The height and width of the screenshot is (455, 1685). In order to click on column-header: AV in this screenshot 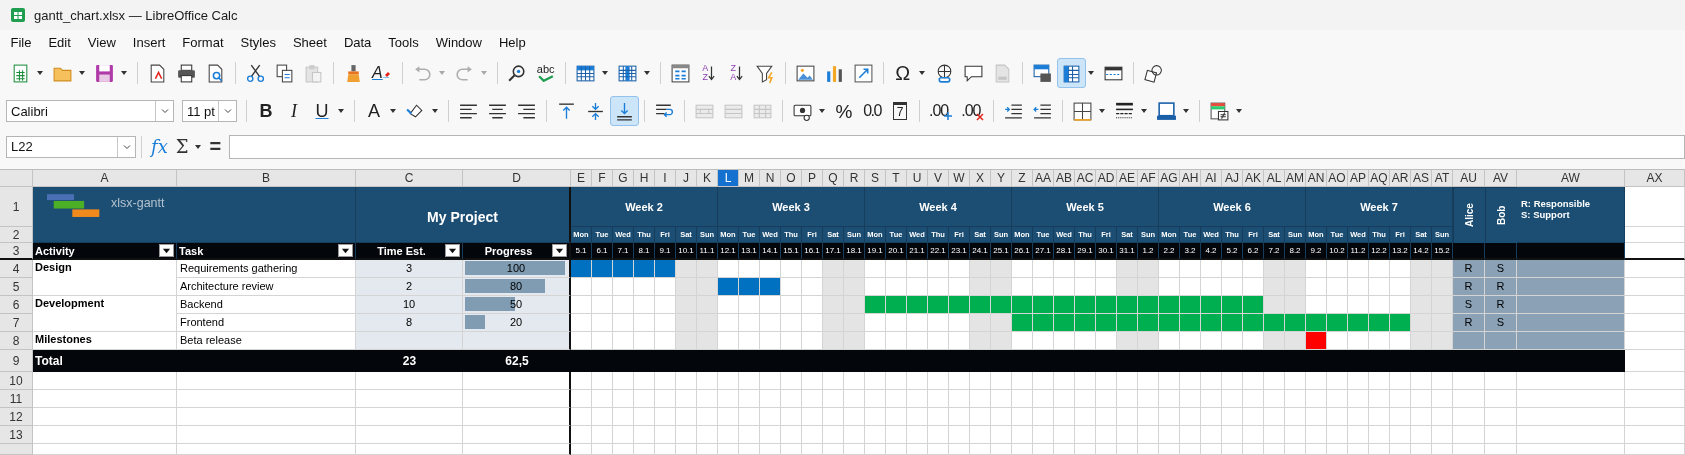, I will do `click(1501, 178)`.